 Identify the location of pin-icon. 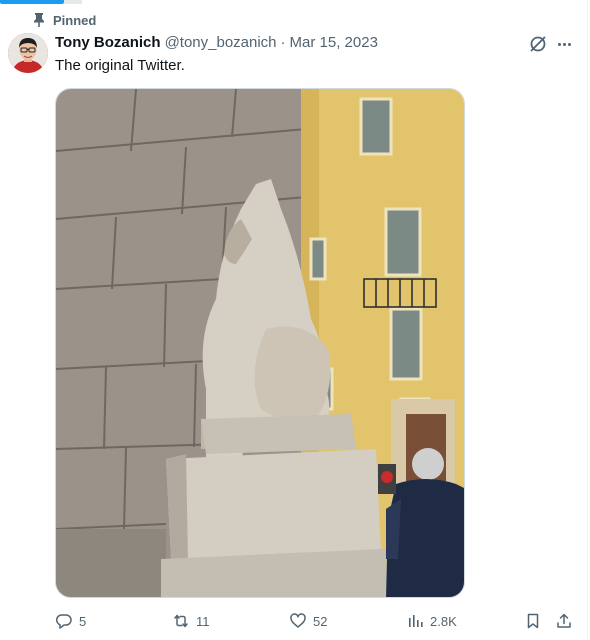
(39, 20).